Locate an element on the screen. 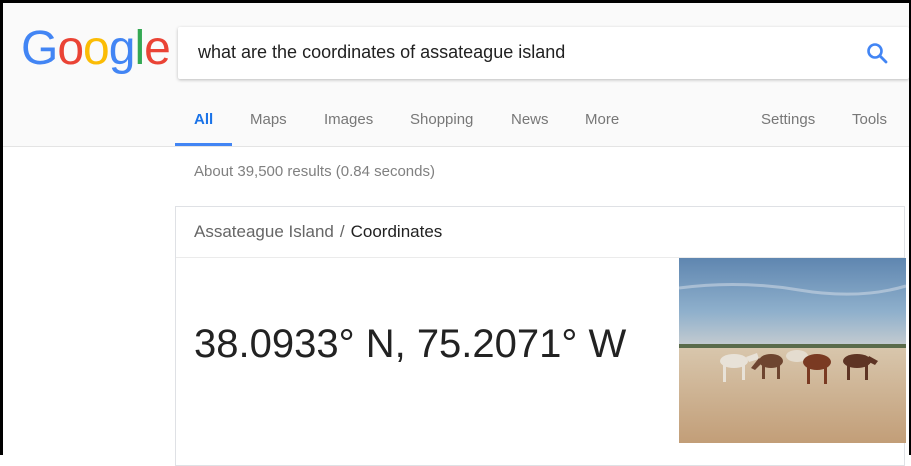  logo-letter: e is located at coordinates (157, 48).